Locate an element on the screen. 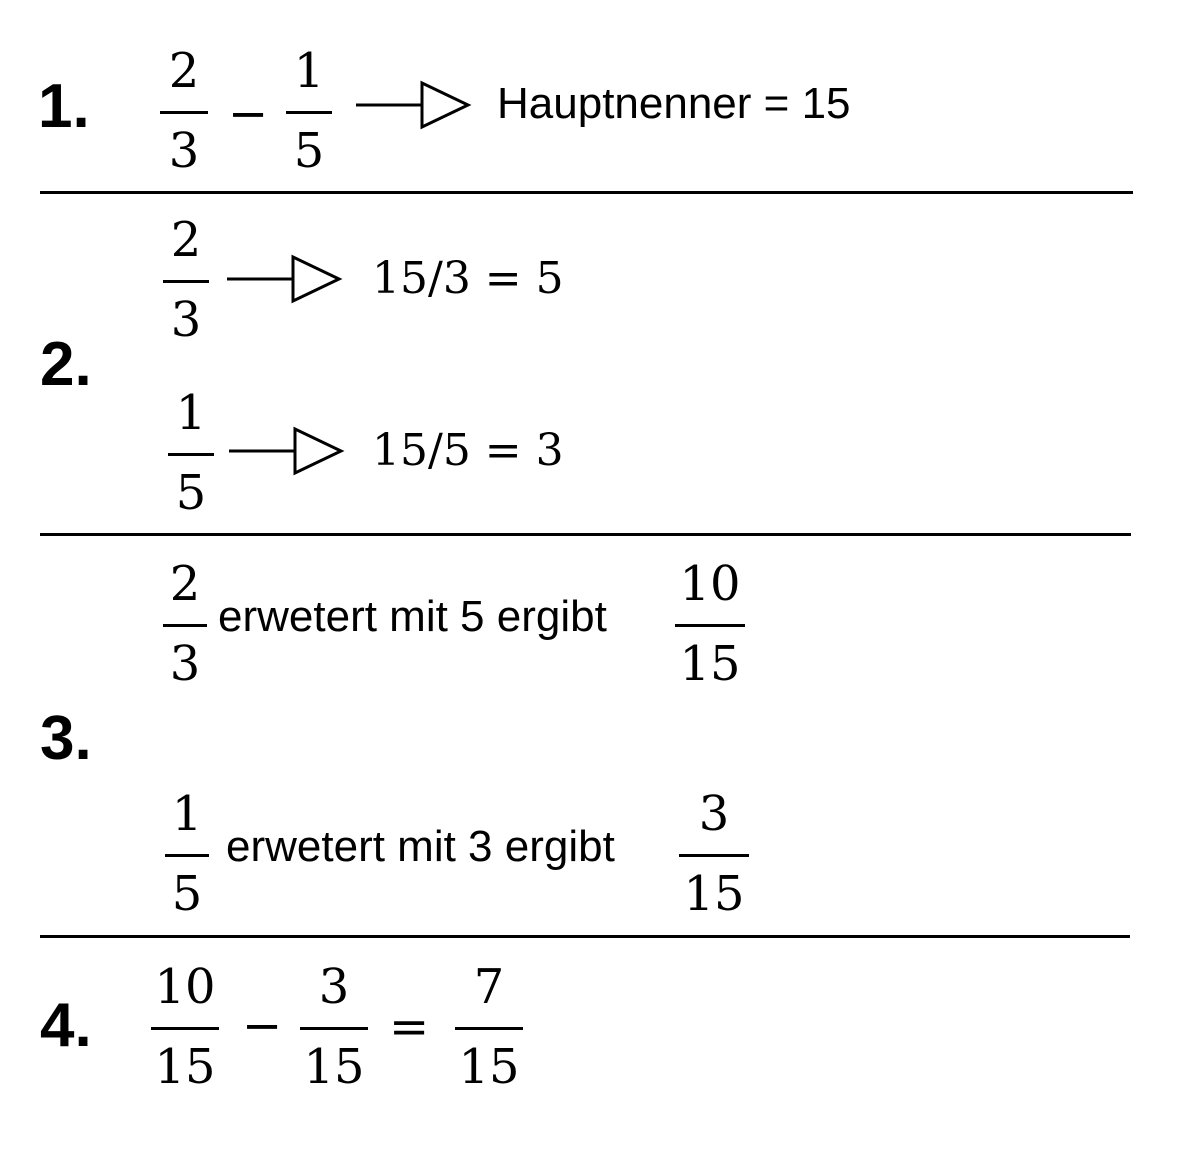  quotient-result: 15/3 = 5 is located at coordinates (468, 278).